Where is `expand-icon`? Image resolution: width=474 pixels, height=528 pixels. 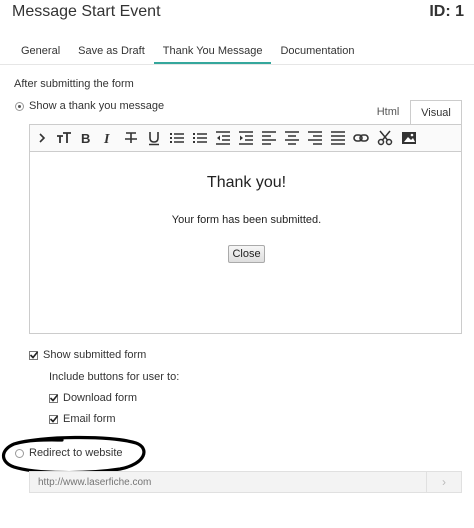
expand-icon is located at coordinates (42, 138).